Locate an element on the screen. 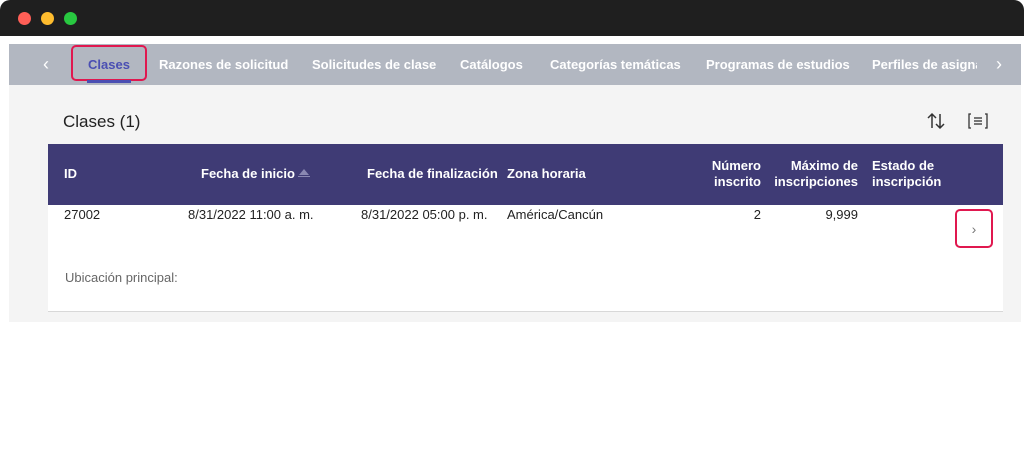 This screenshot has width=1024, height=449. tab-clases: Clases is located at coordinates (109, 64).